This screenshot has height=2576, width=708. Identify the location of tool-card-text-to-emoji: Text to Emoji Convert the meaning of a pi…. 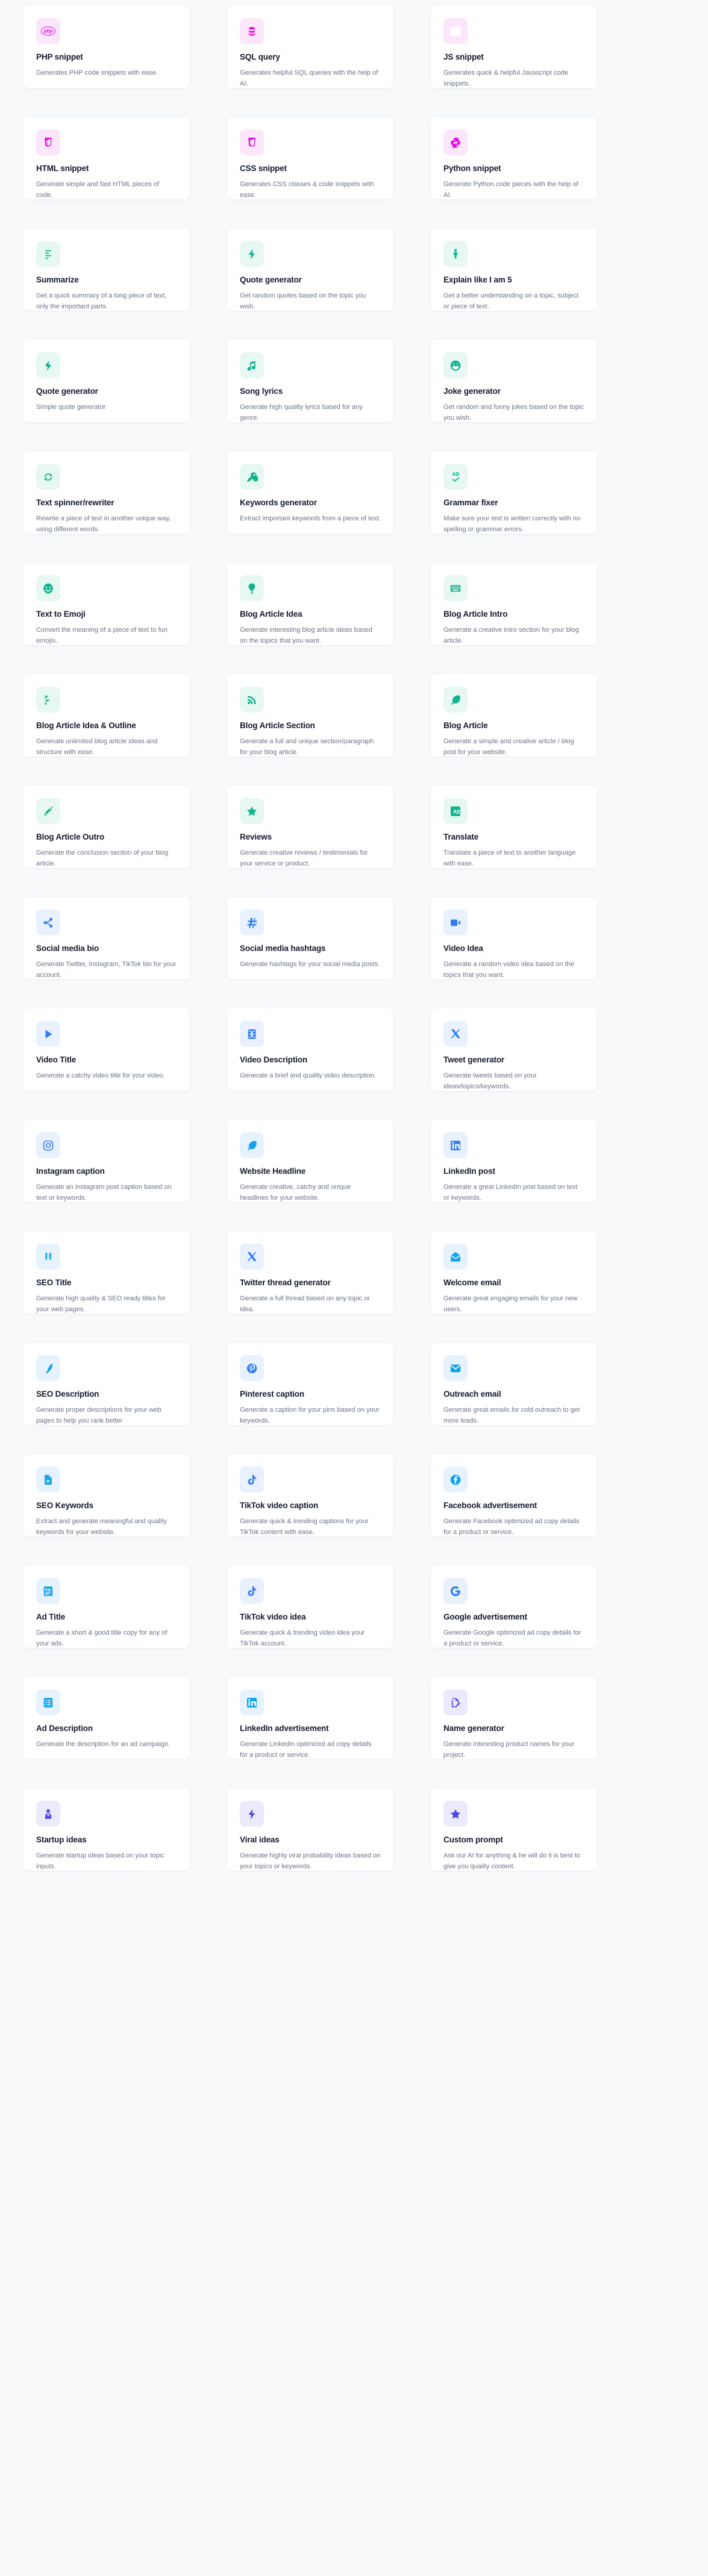
(106, 604).